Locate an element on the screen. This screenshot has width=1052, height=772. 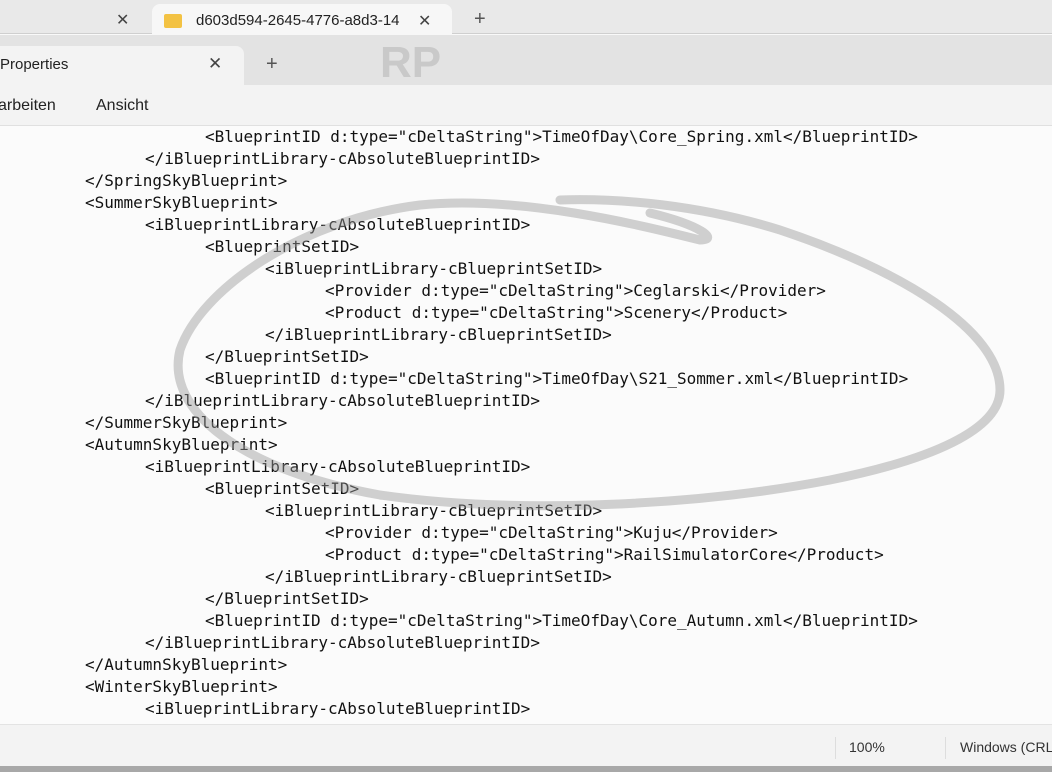
watermark-logo: RP is located at coordinates (411, 62).